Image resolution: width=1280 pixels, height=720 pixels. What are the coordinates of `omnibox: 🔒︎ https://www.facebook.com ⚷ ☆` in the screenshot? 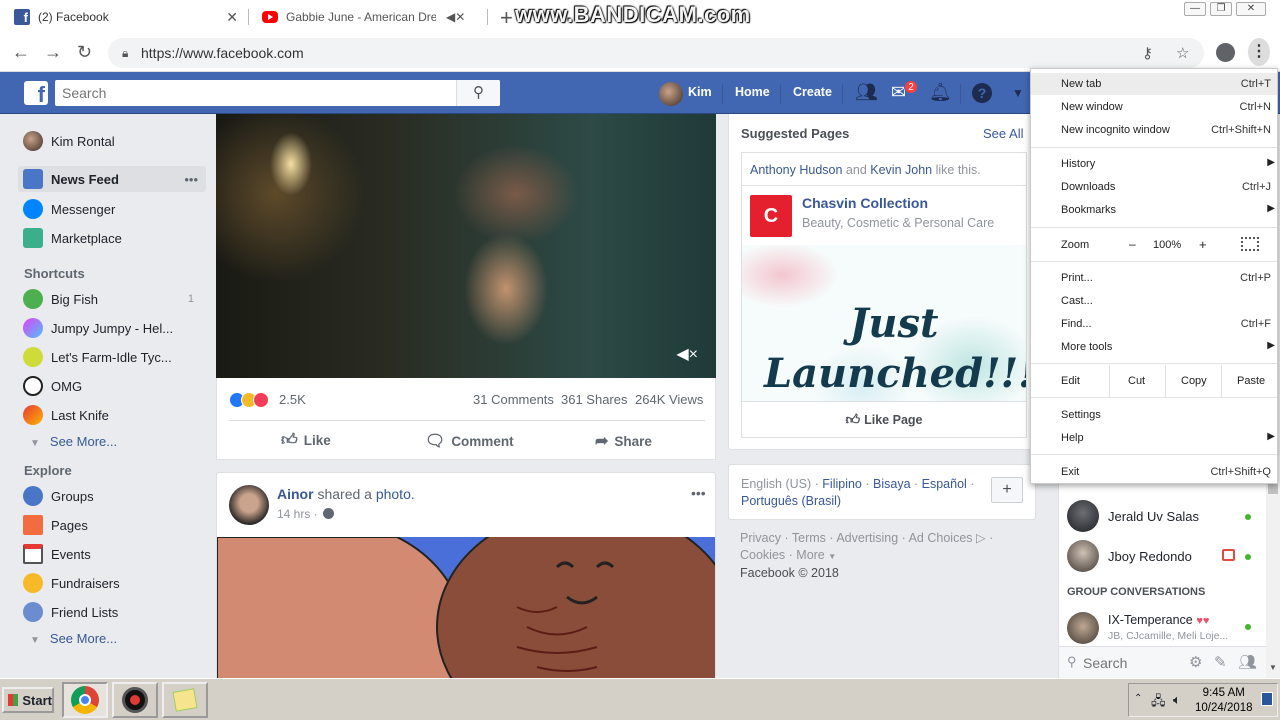 It's located at (656, 53).